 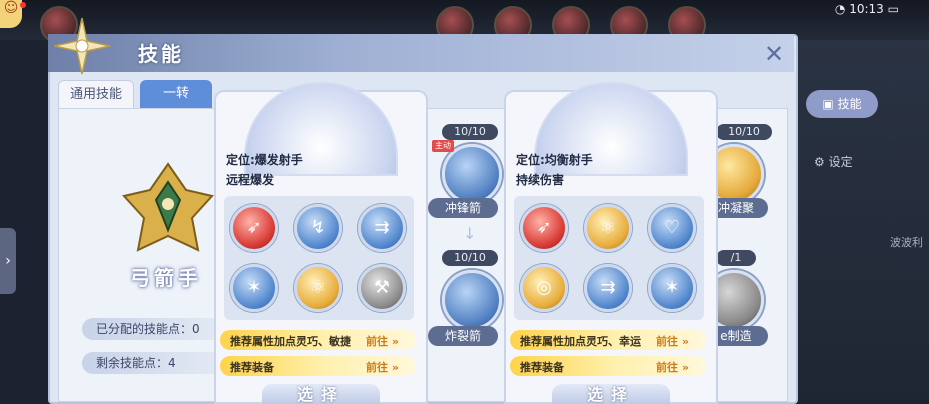 What do you see at coordinates (893, 9) in the screenshot?
I see `battery-icon: ▭` at bounding box center [893, 9].